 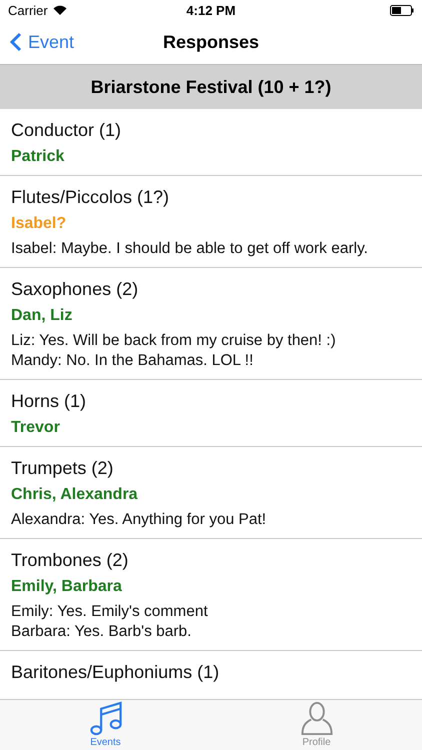 What do you see at coordinates (49, 401) in the screenshot?
I see `section-title: Horns (1)` at bounding box center [49, 401].